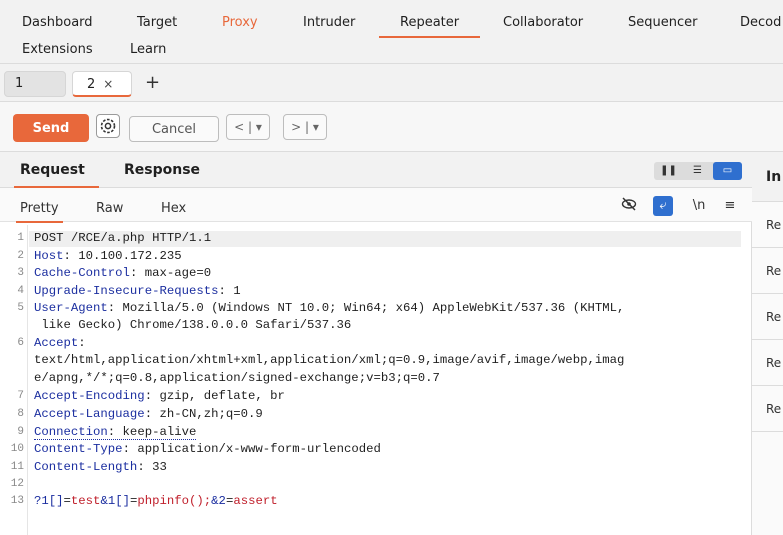  What do you see at coordinates (71, 432) in the screenshot?
I see `header-name: Connection` at bounding box center [71, 432].